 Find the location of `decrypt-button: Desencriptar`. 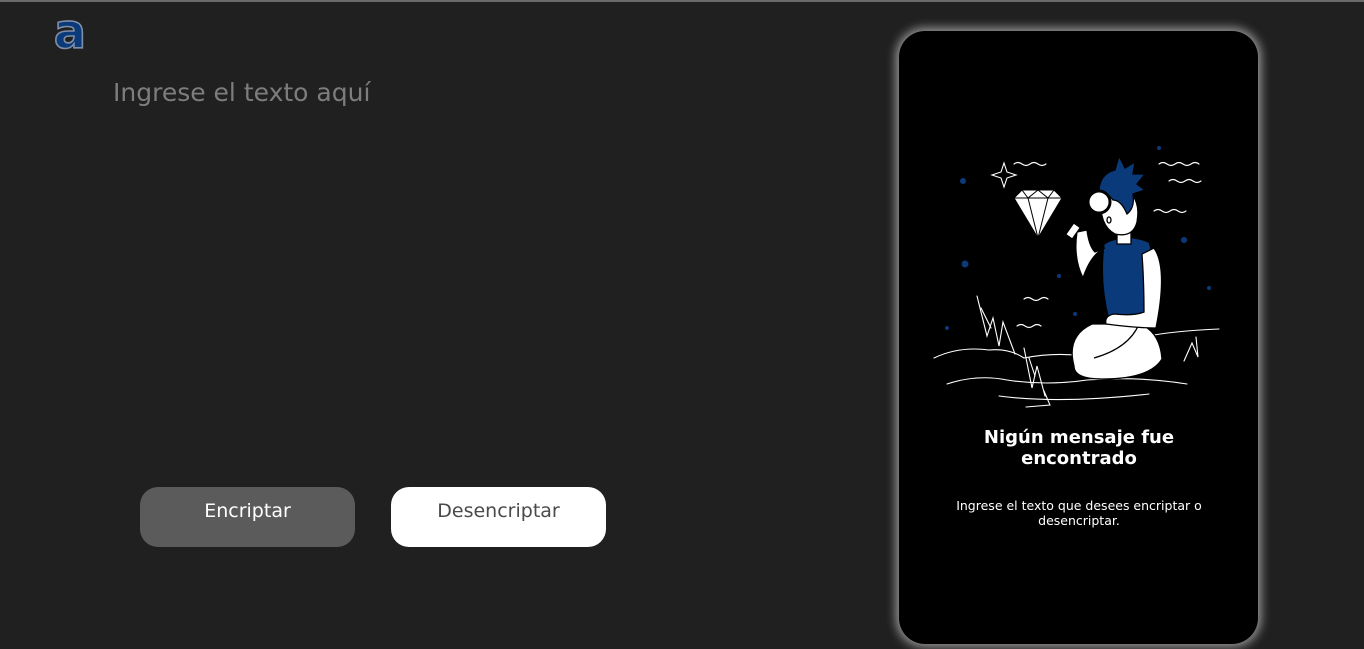

decrypt-button: Desencriptar is located at coordinates (498, 517).